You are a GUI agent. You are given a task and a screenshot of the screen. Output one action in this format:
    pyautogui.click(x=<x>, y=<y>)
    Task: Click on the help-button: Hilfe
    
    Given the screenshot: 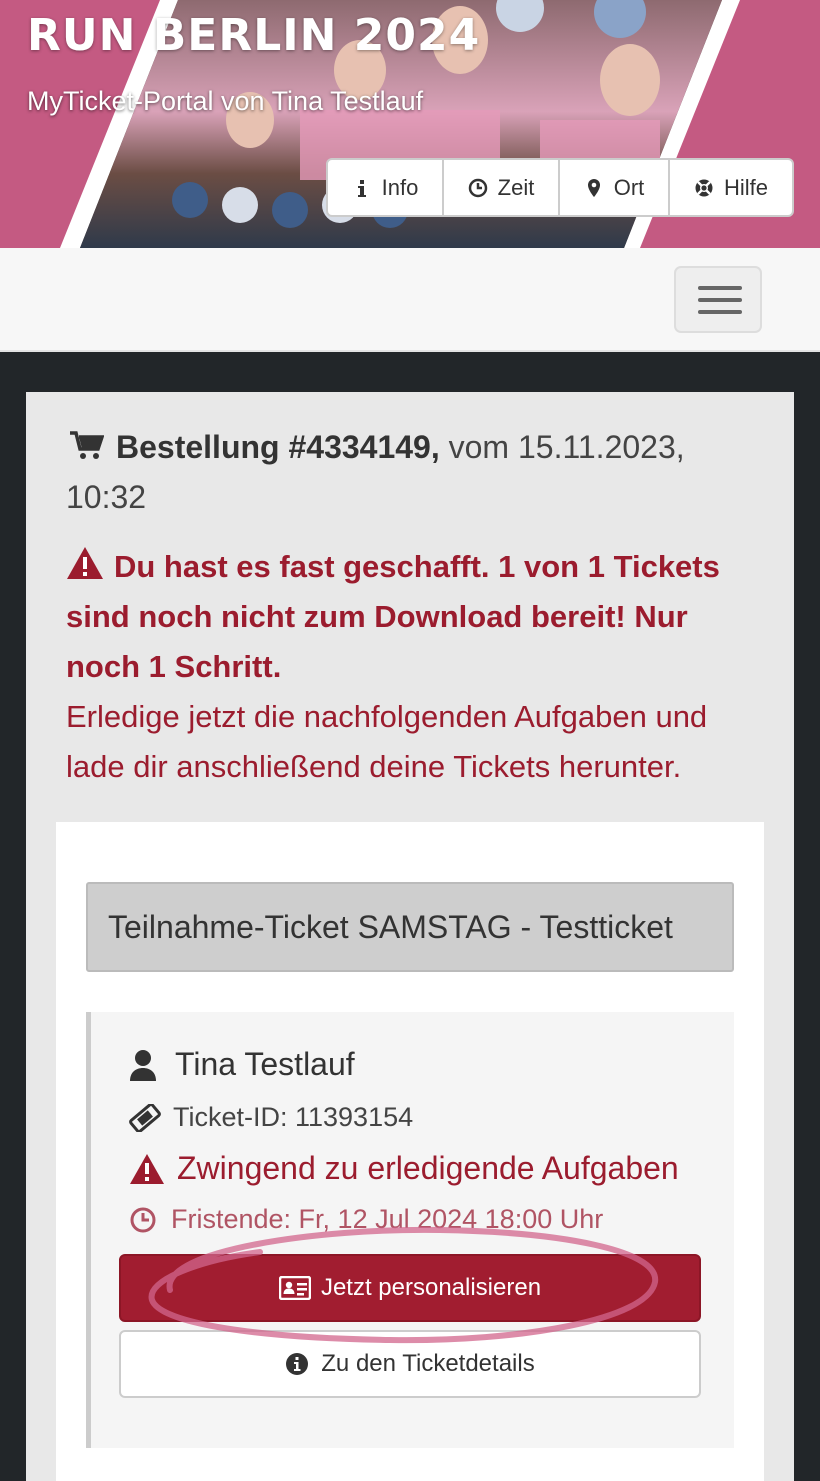 What is the action you would take?
    pyautogui.click(x=731, y=187)
    